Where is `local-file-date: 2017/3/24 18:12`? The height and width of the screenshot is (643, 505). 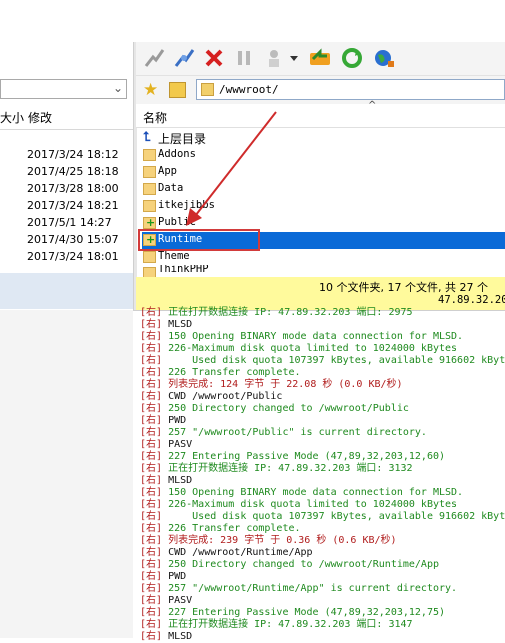 local-file-date: 2017/3/24 18:12 is located at coordinates (73, 154).